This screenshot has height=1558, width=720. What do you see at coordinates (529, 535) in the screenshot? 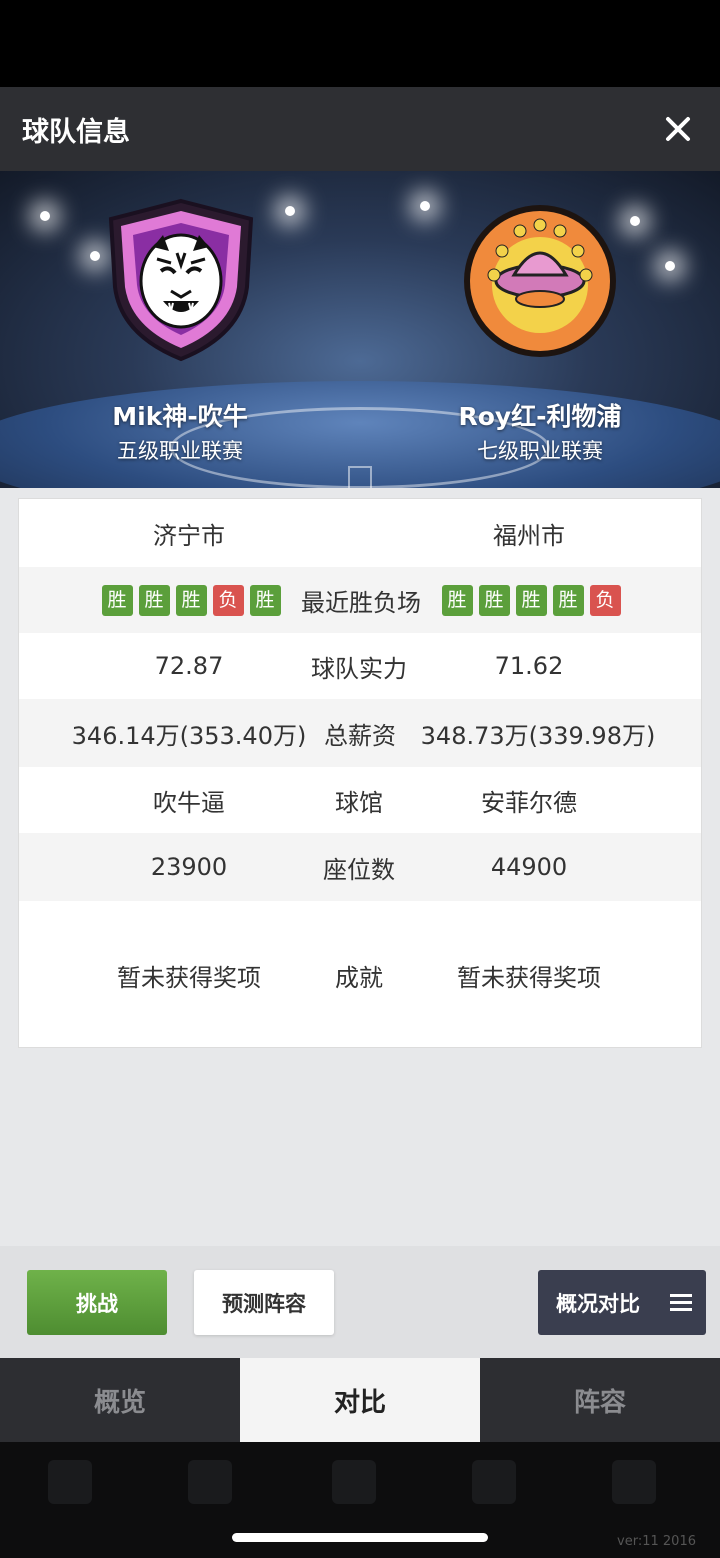
I see `away-city: 福州市` at bounding box center [529, 535].